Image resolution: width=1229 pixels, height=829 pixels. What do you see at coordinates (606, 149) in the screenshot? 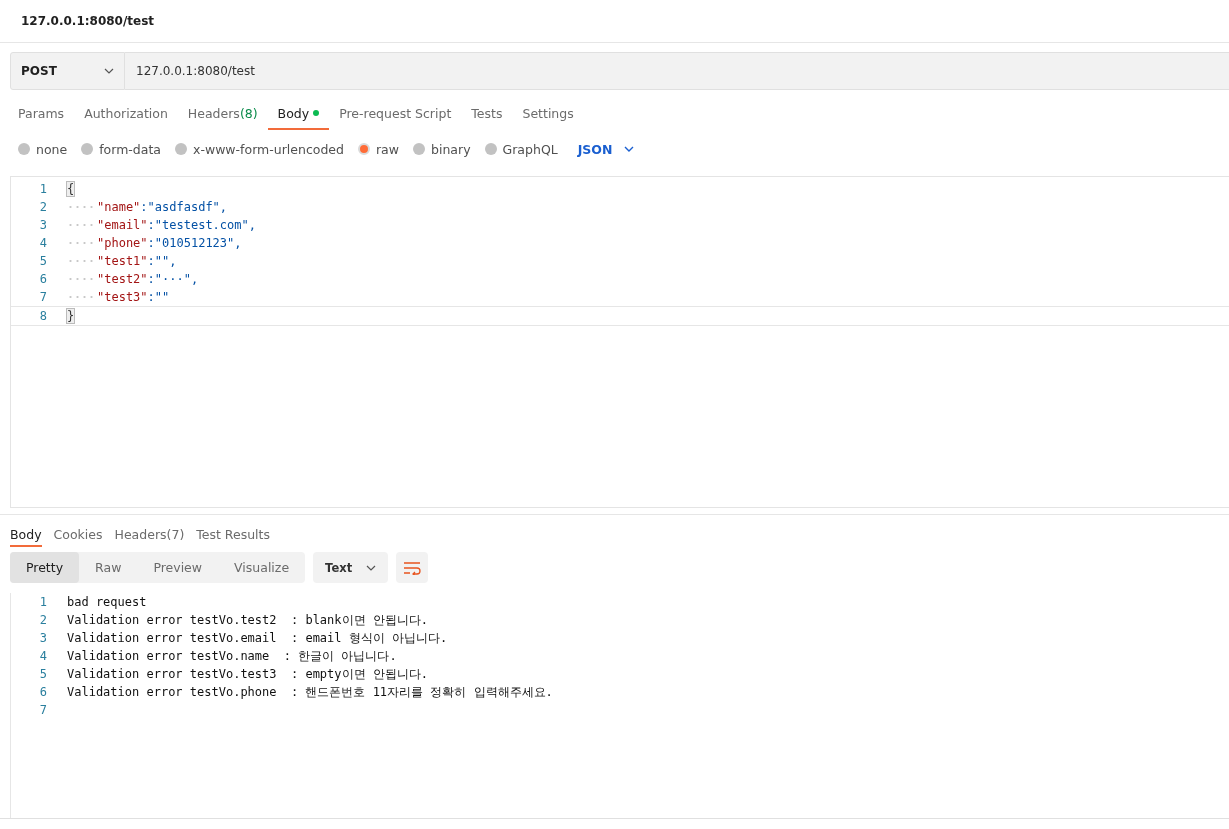
I see `format-dropdown: JSON` at bounding box center [606, 149].